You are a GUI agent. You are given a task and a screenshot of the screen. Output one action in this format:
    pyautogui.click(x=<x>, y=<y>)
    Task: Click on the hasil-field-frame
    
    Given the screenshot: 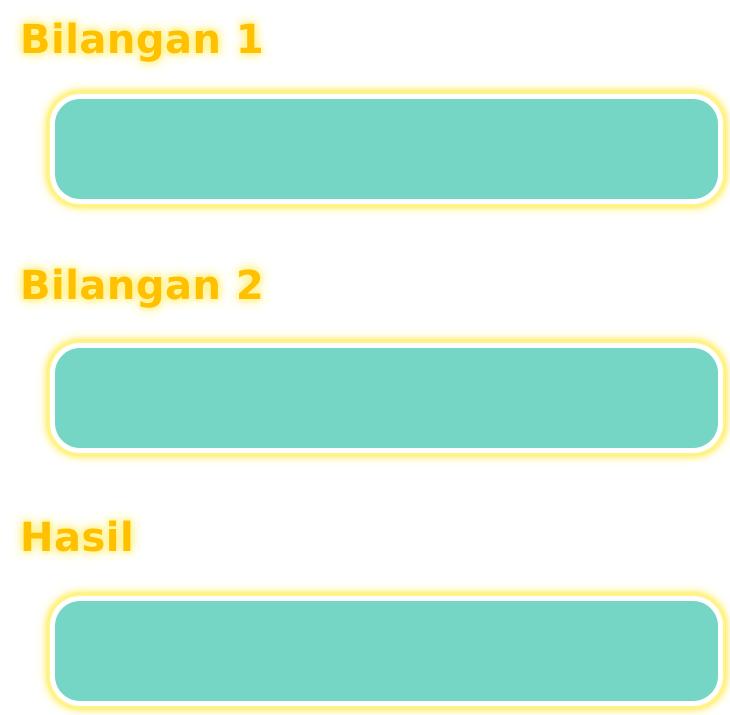 What is the action you would take?
    pyautogui.click(x=386, y=651)
    